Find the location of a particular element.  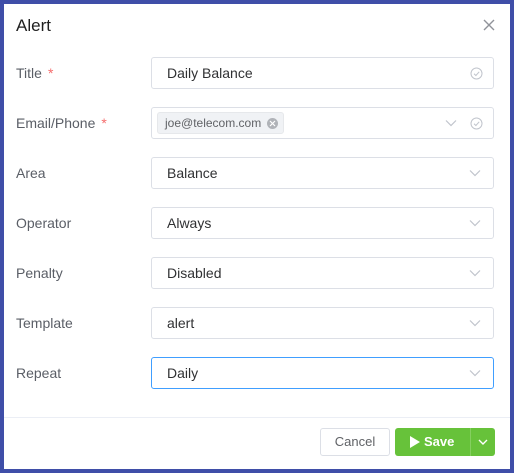

penalty-value: Disabled is located at coordinates (194, 273).